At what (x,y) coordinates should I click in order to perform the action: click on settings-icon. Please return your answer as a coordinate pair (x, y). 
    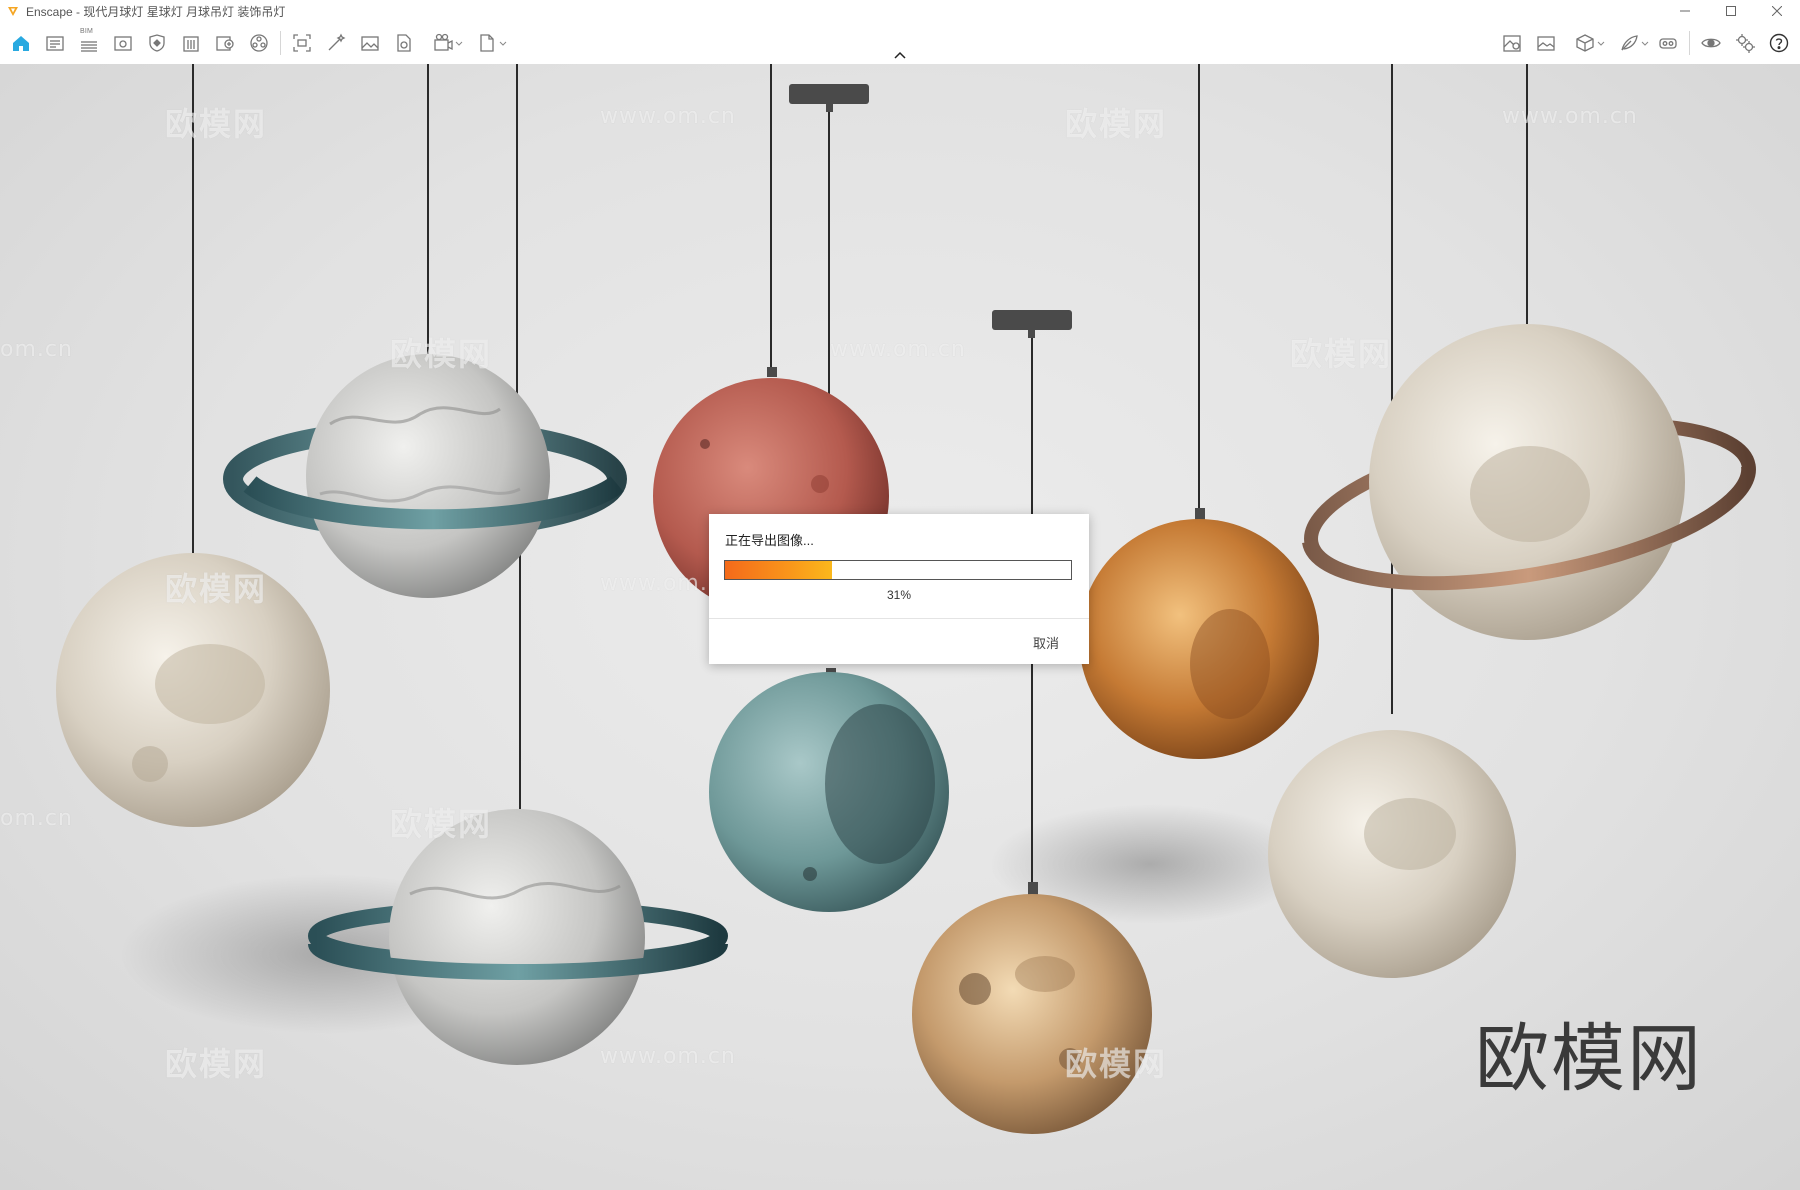
    Looking at the image, I should click on (1745, 43).